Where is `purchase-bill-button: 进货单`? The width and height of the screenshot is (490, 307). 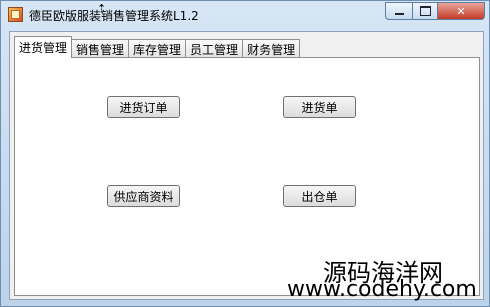
purchase-bill-button: 进货单 is located at coordinates (319, 107).